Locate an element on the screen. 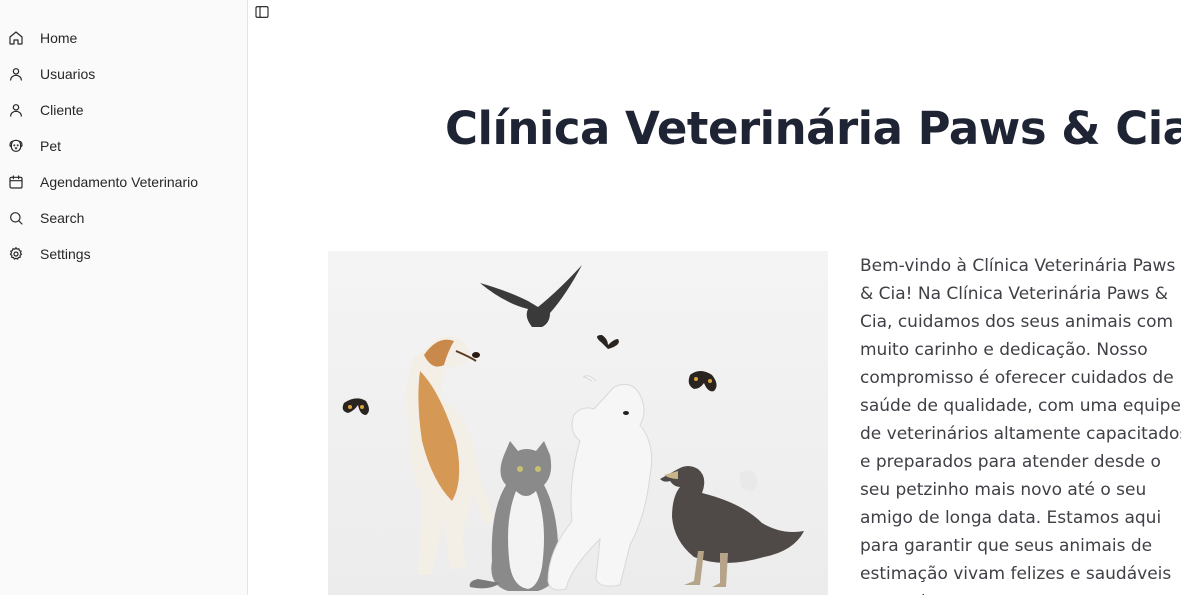  sidebar-item-agendamento: Agendamento Veterinario is located at coordinates (123, 182).